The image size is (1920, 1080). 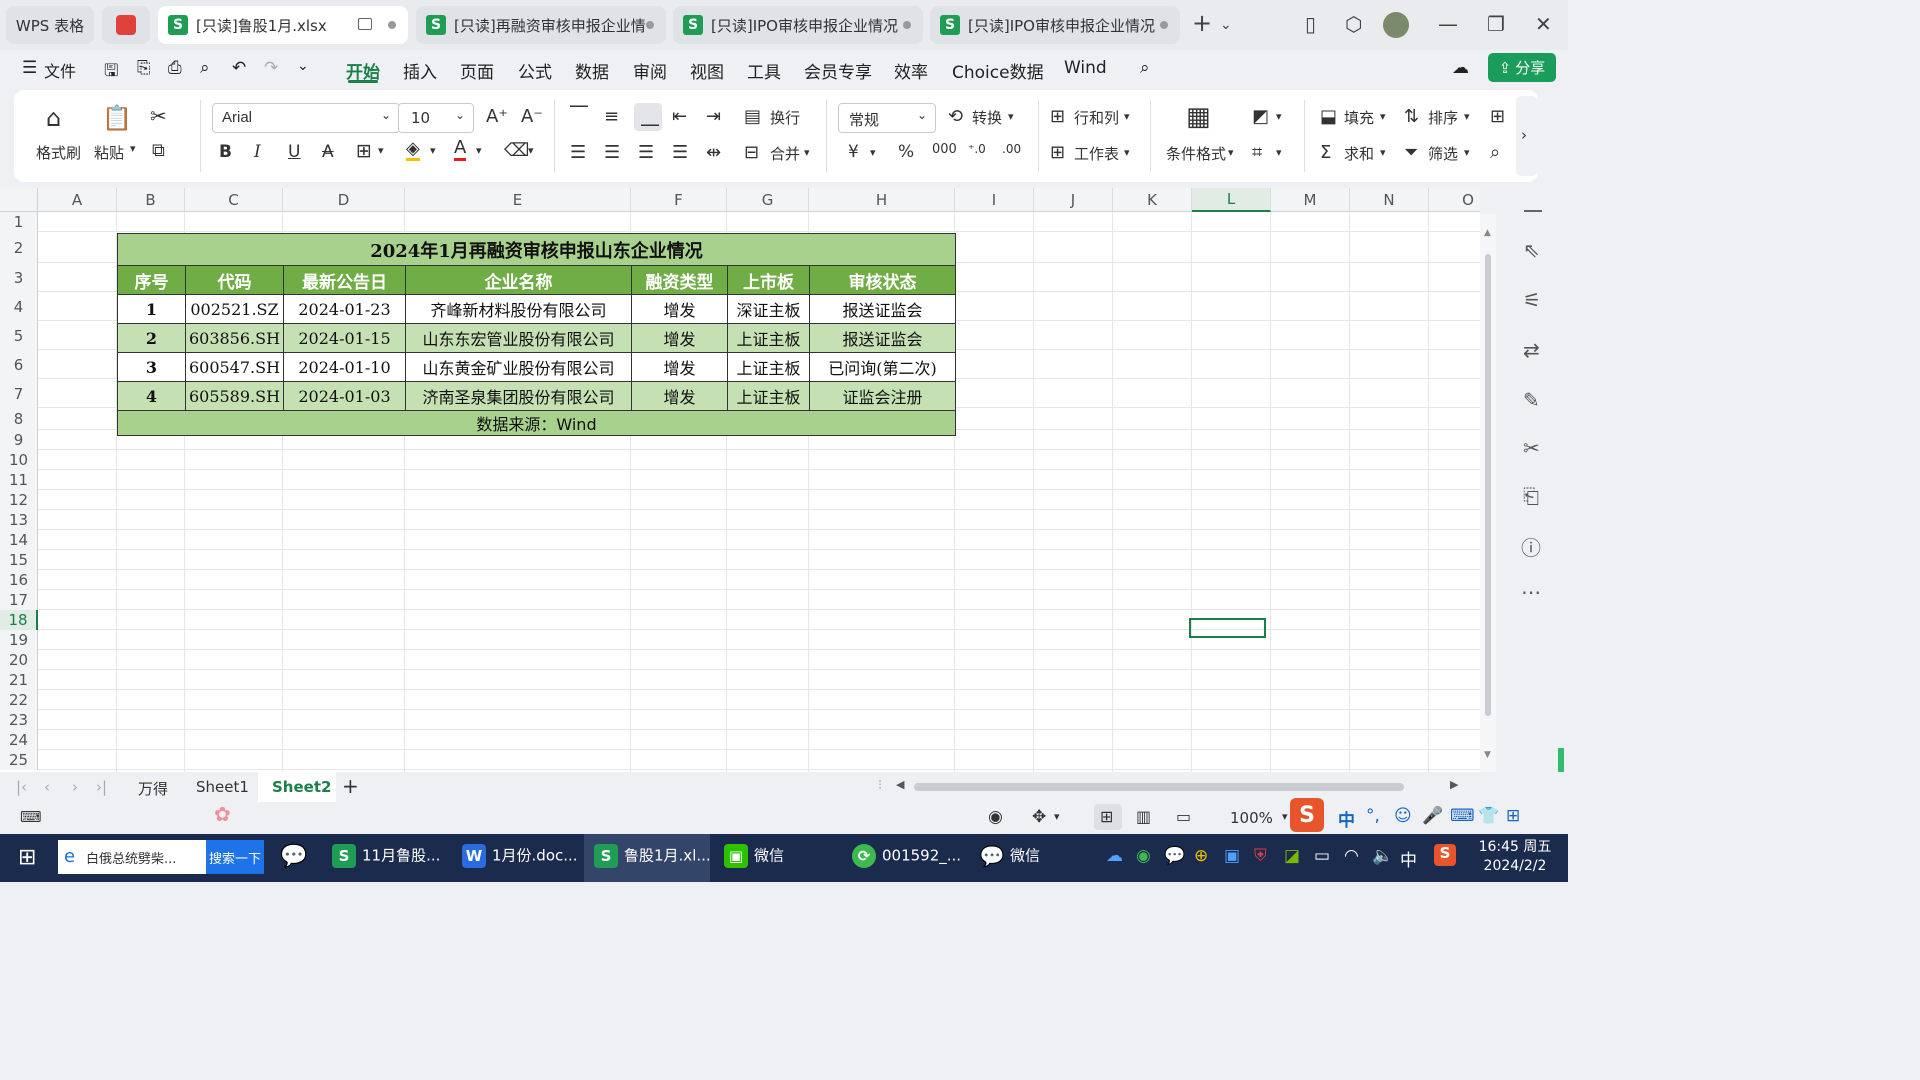 What do you see at coordinates (650, 70) in the screenshot?
I see `menu-tab-review: 审阅` at bounding box center [650, 70].